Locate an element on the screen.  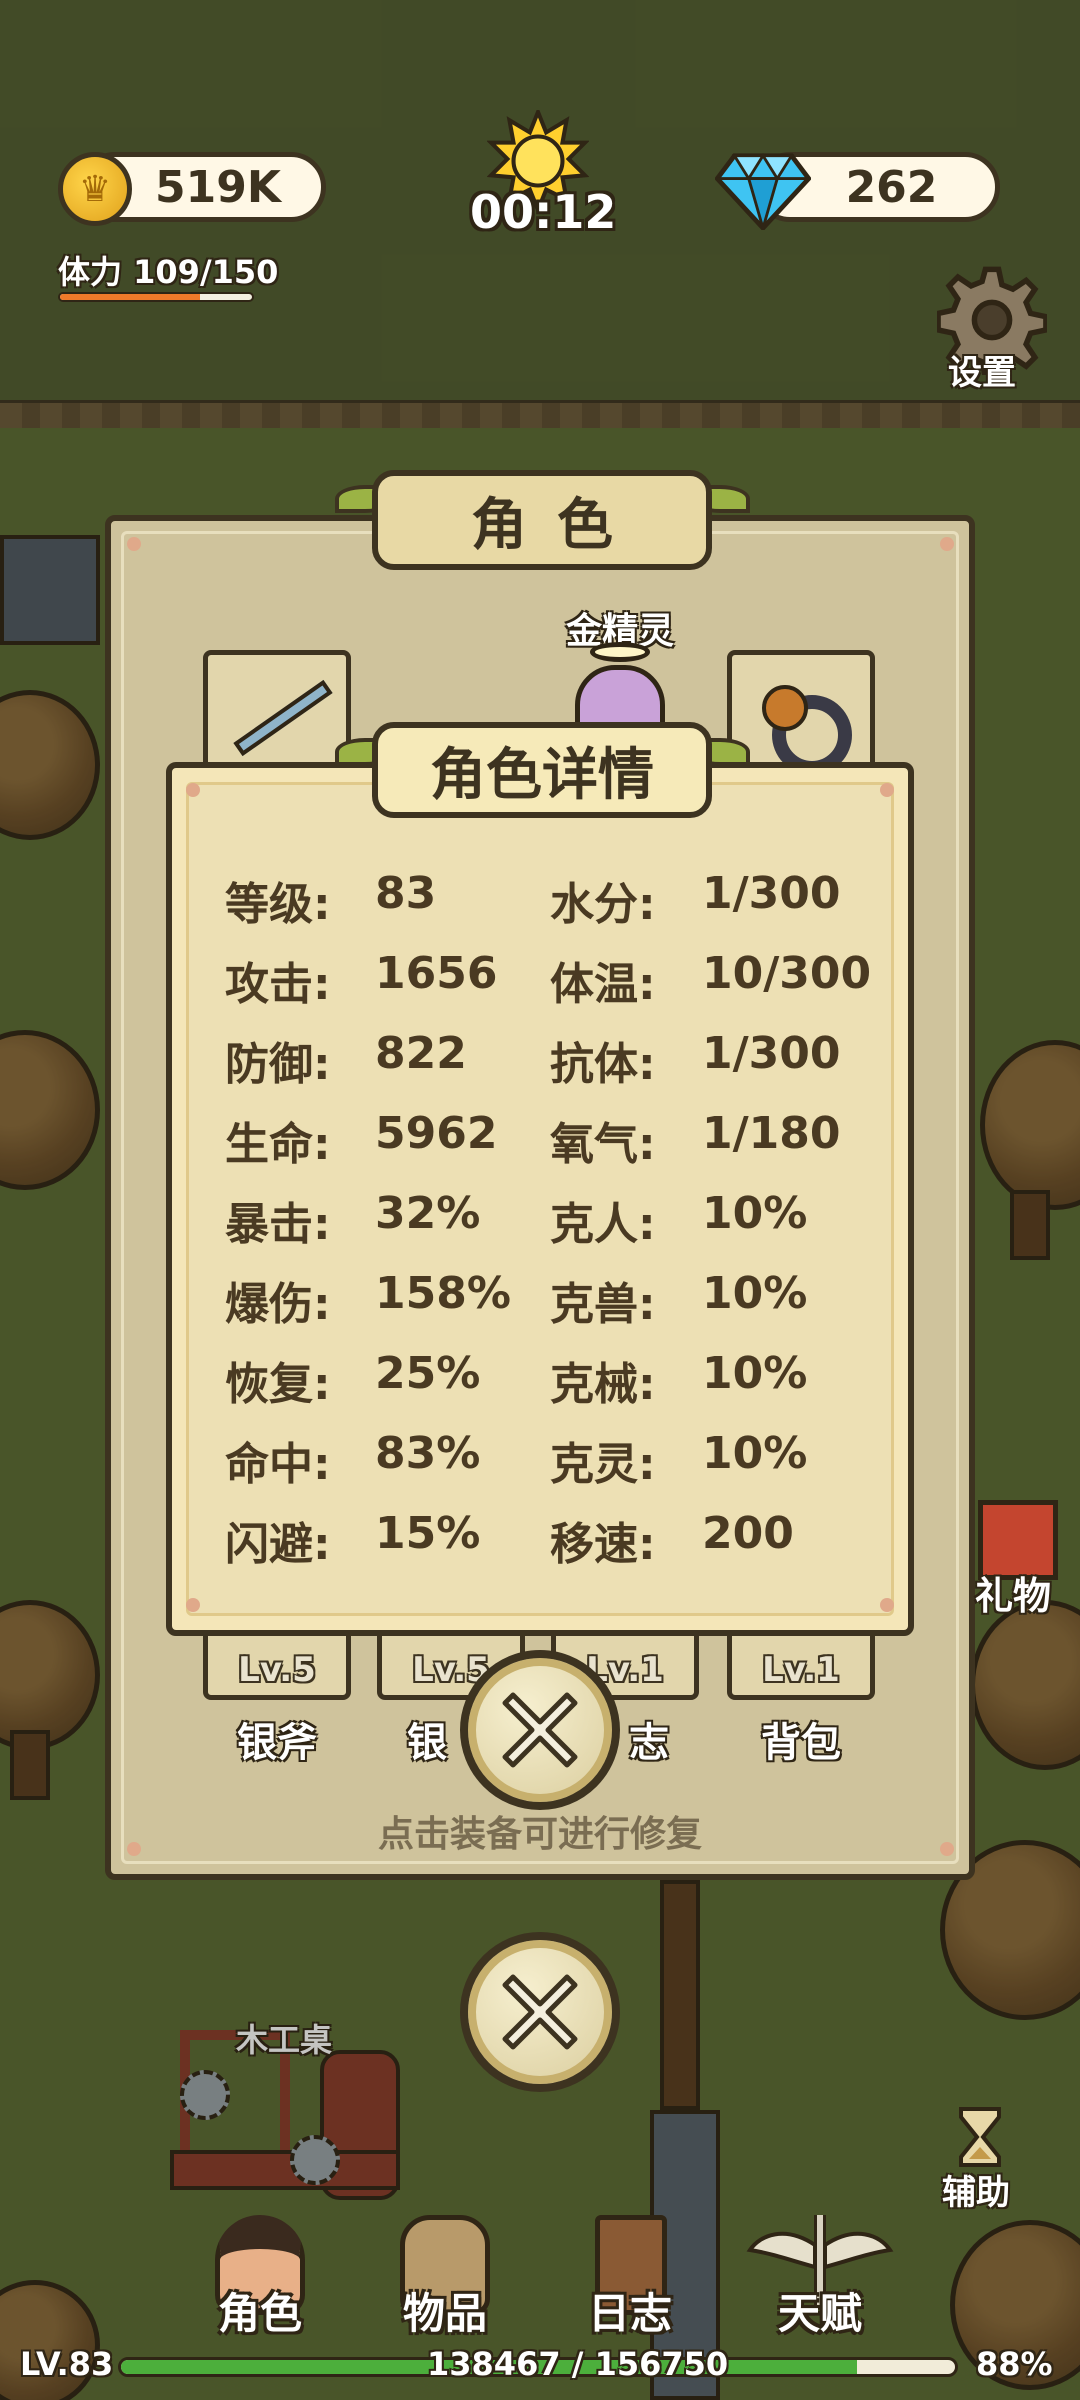
detail-title: 角色详情 is located at coordinates (542, 770).